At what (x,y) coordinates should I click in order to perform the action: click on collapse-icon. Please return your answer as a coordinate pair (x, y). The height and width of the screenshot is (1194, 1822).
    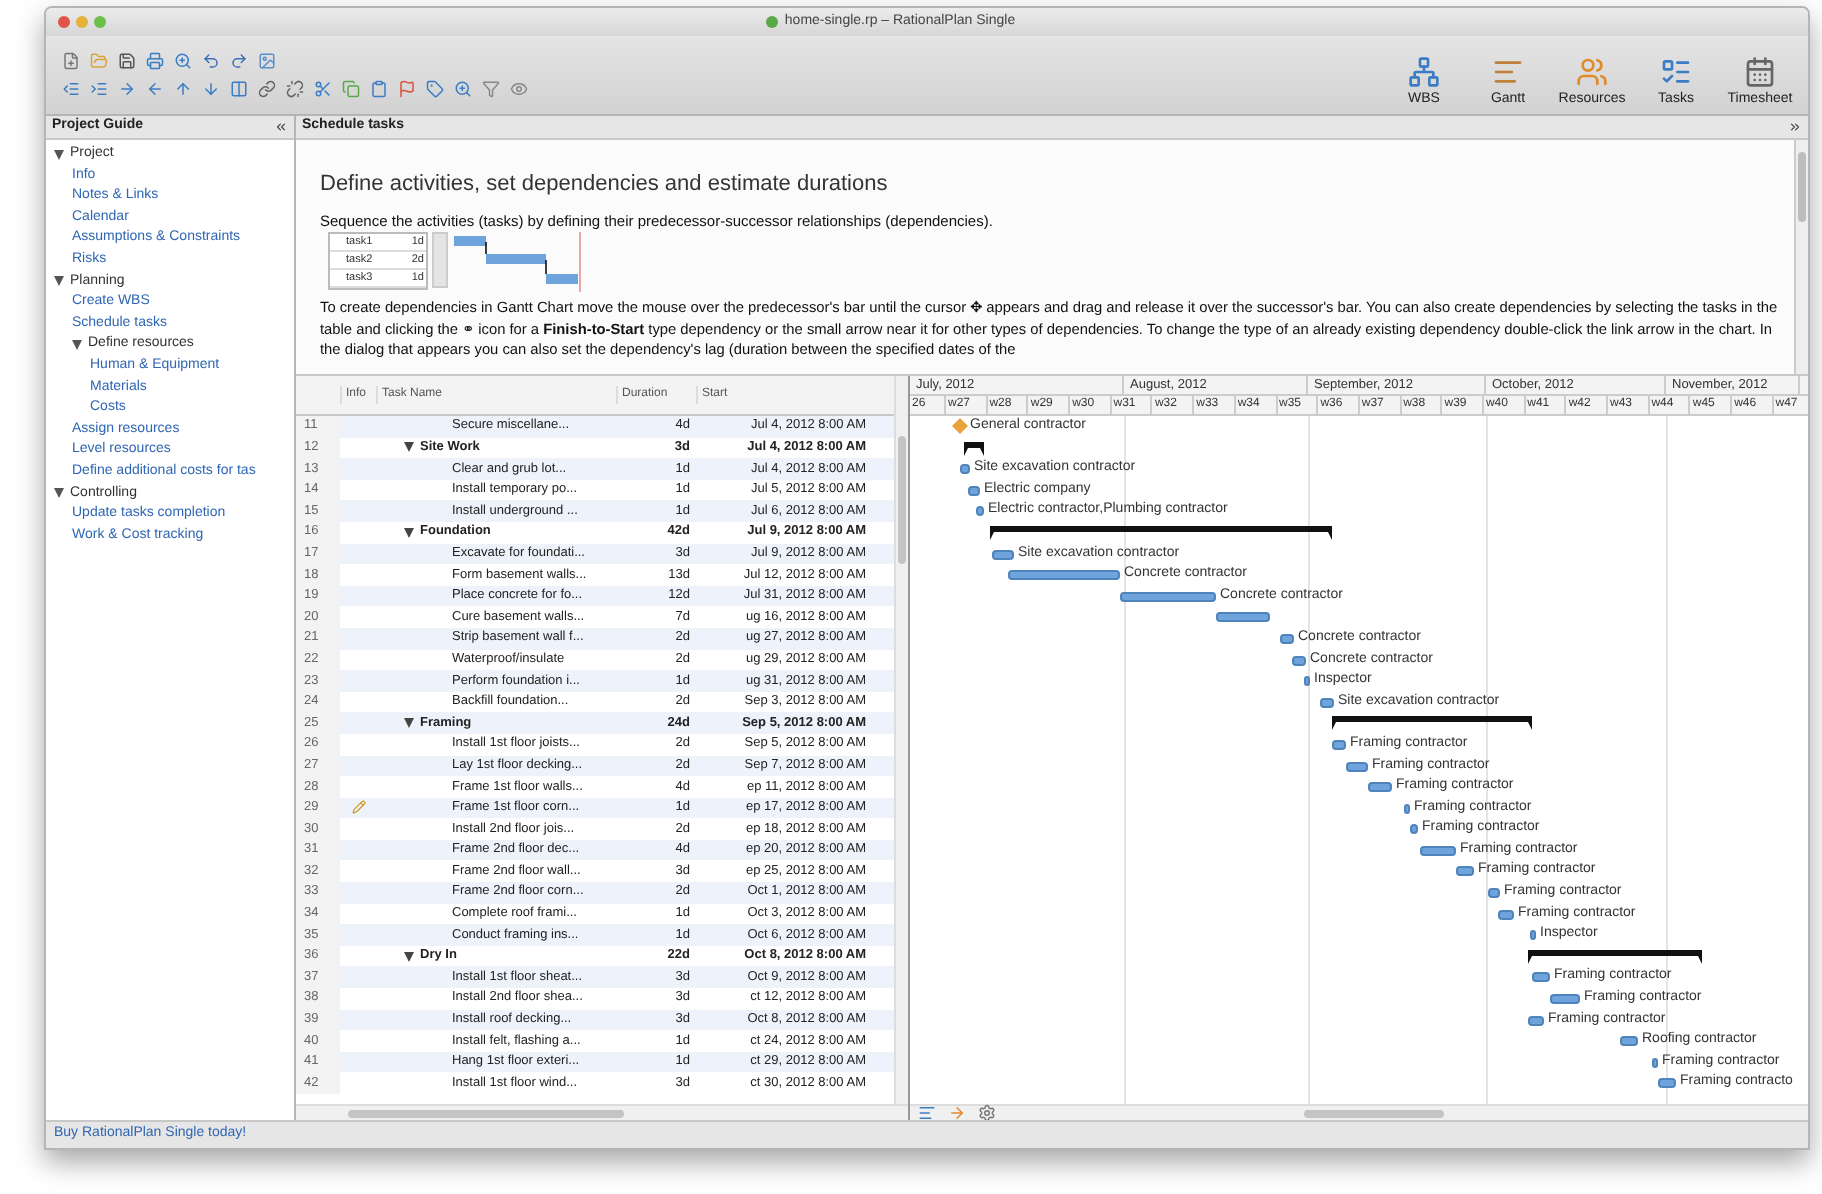
    Looking at the image, I should click on (281, 127).